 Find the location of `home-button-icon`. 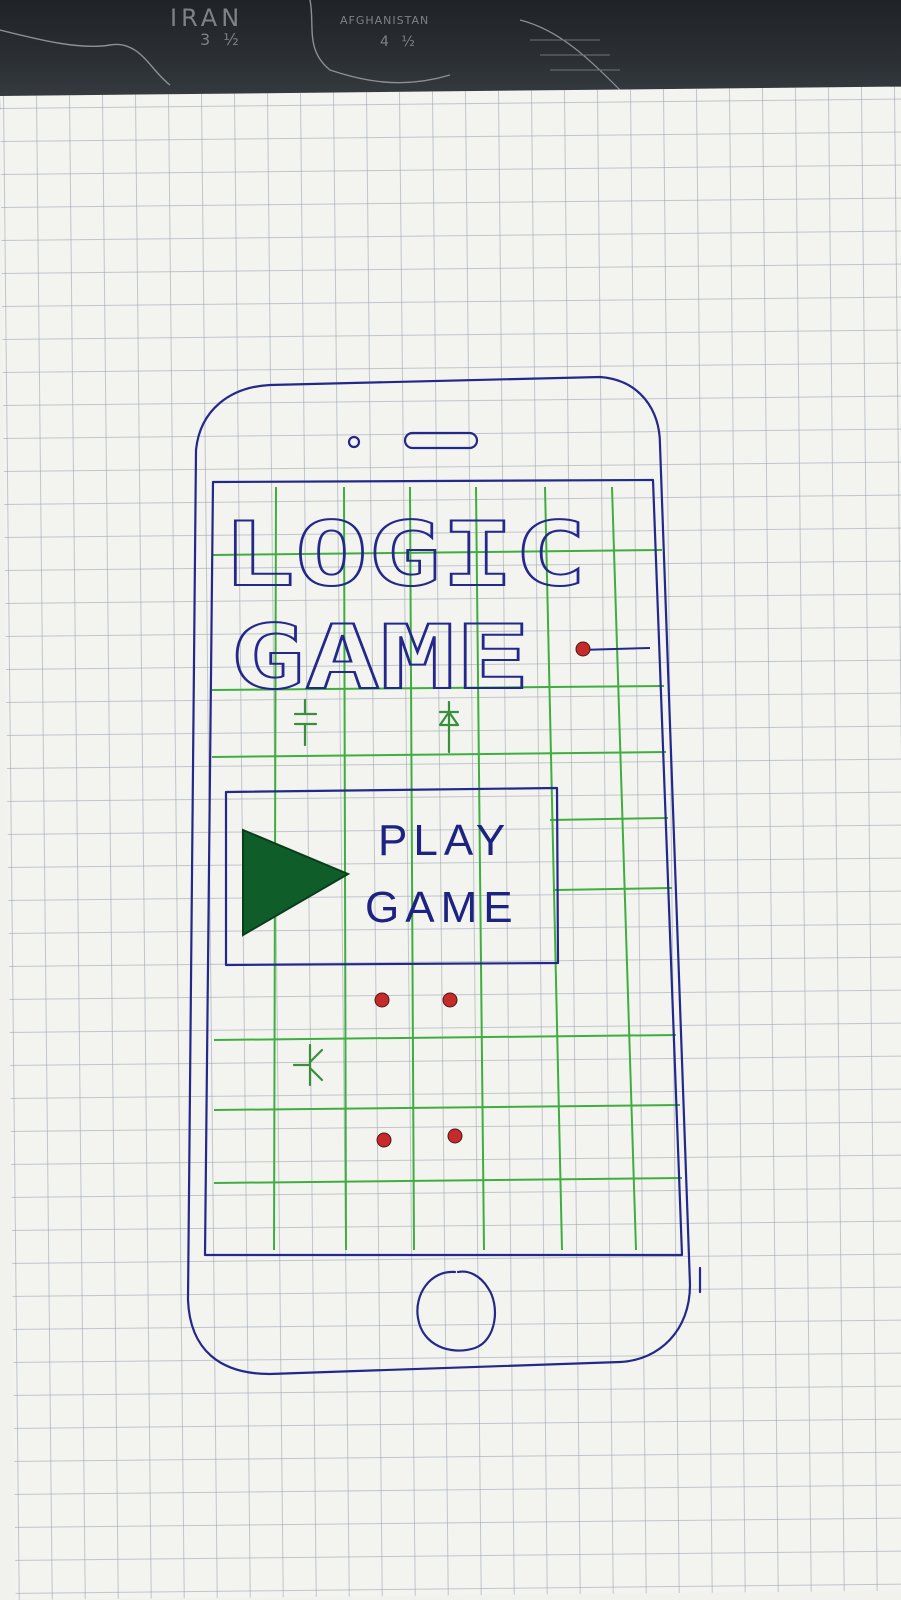

home-button-icon is located at coordinates (456, 1311).